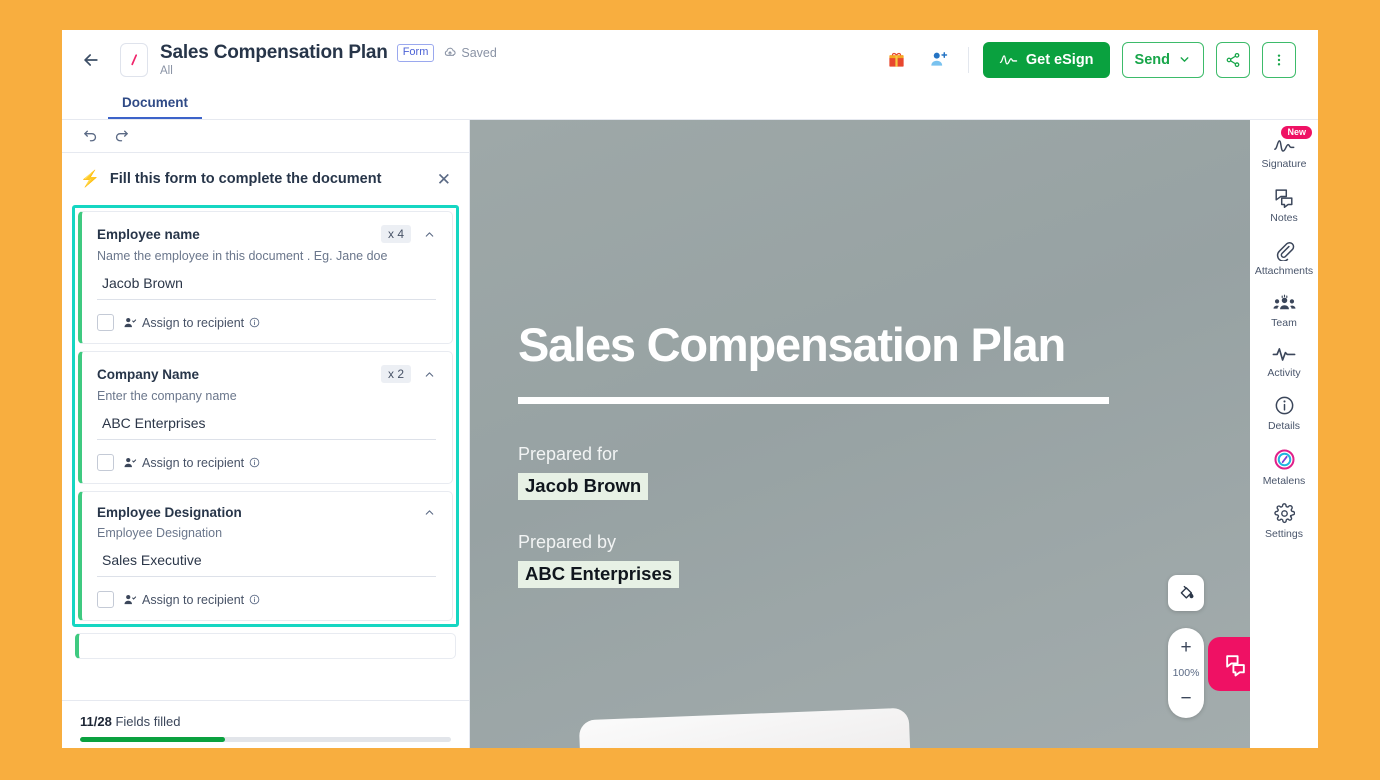 The width and height of the screenshot is (1380, 780). I want to click on sidebar-item-activity: Activity, so click(1284, 361).